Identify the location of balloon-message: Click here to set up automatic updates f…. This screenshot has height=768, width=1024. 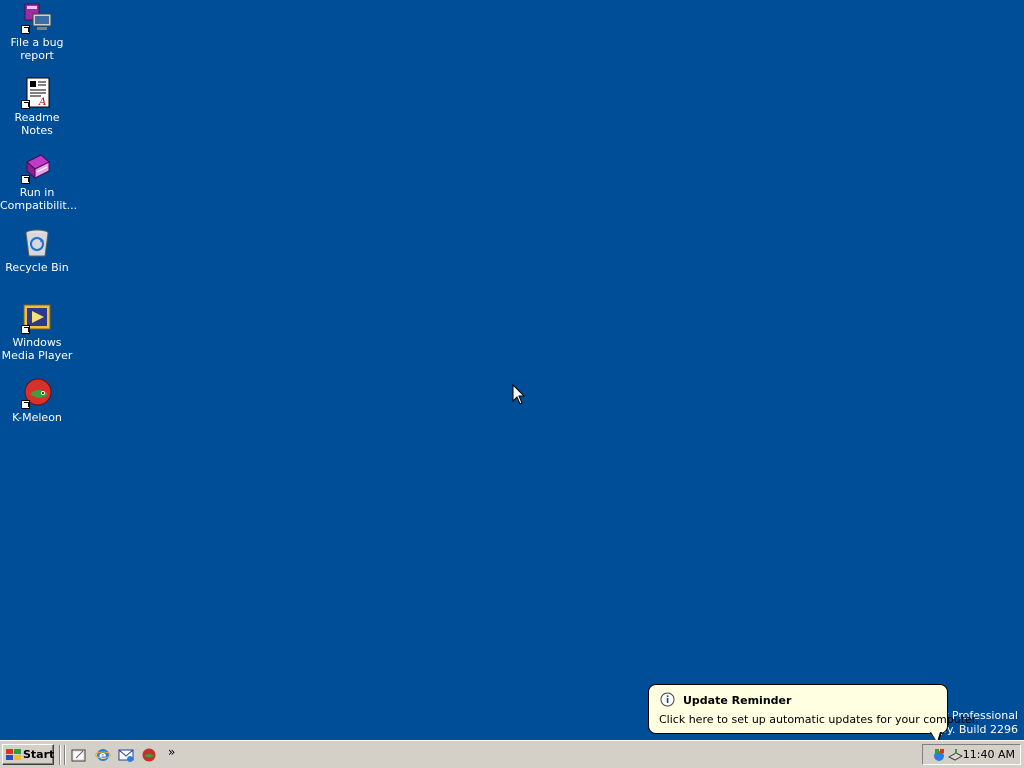
(819, 719).